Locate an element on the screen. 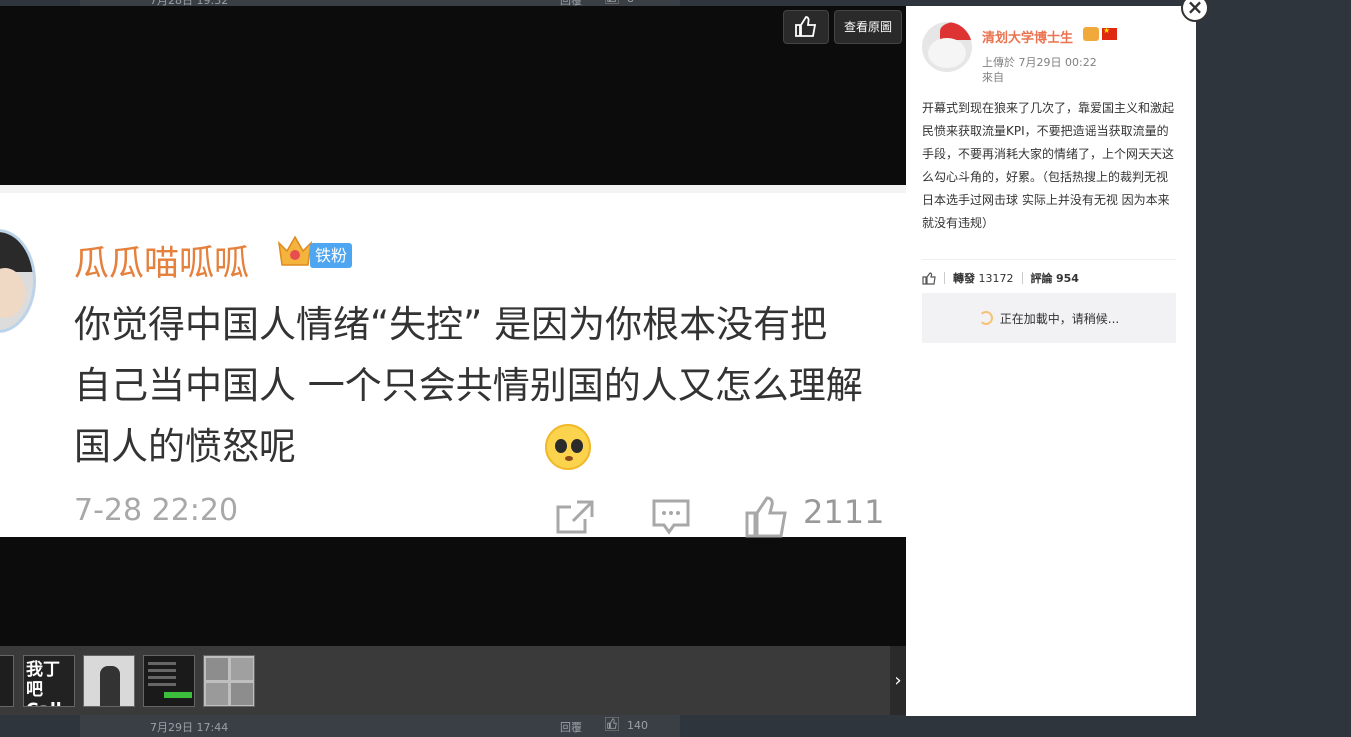 This screenshot has width=1351, height=737. member-badge-icon is located at coordinates (1091, 34).